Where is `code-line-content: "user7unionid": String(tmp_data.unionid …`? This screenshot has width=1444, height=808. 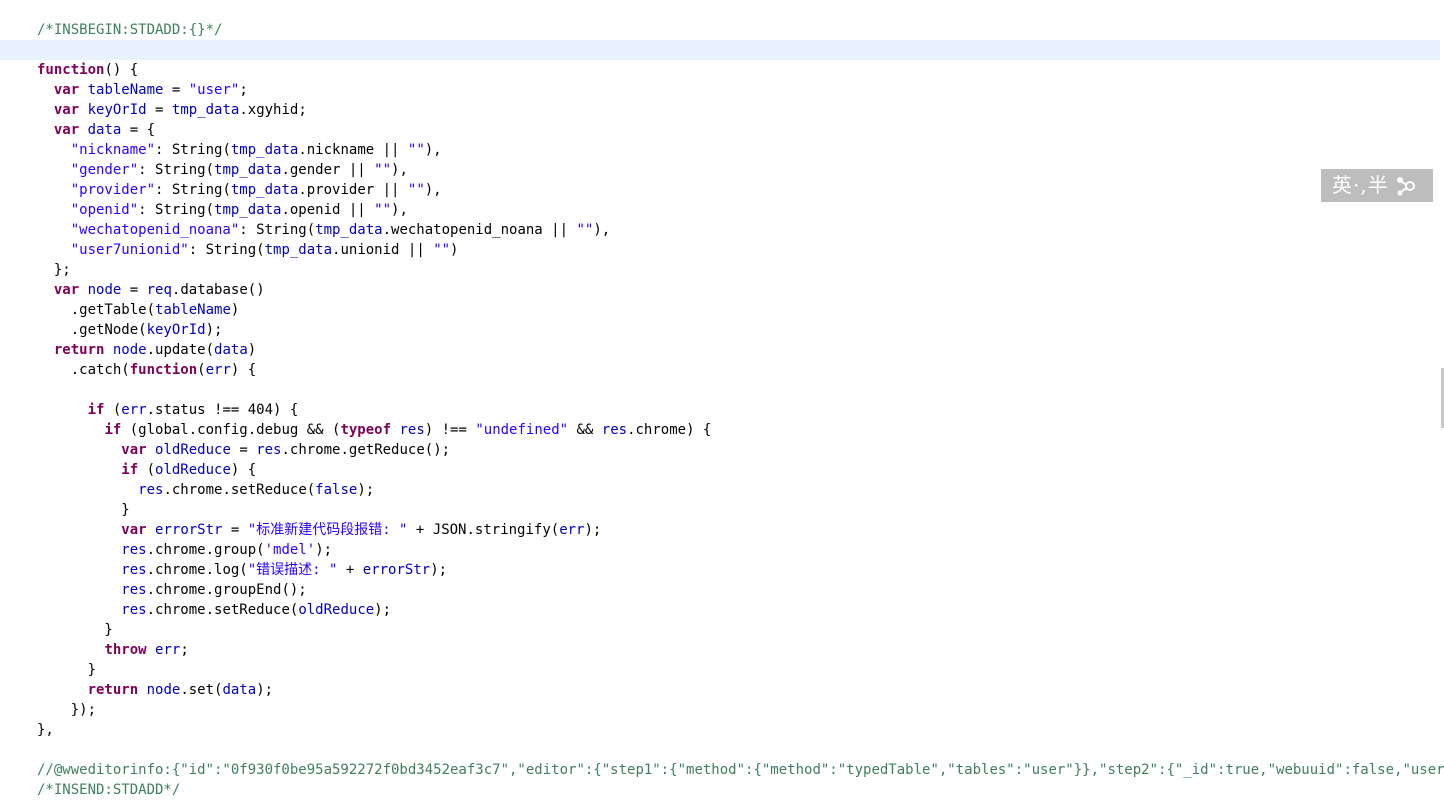 code-line-content: "user7unionid": String(tmp_data.unionid … is located at coordinates (248, 250).